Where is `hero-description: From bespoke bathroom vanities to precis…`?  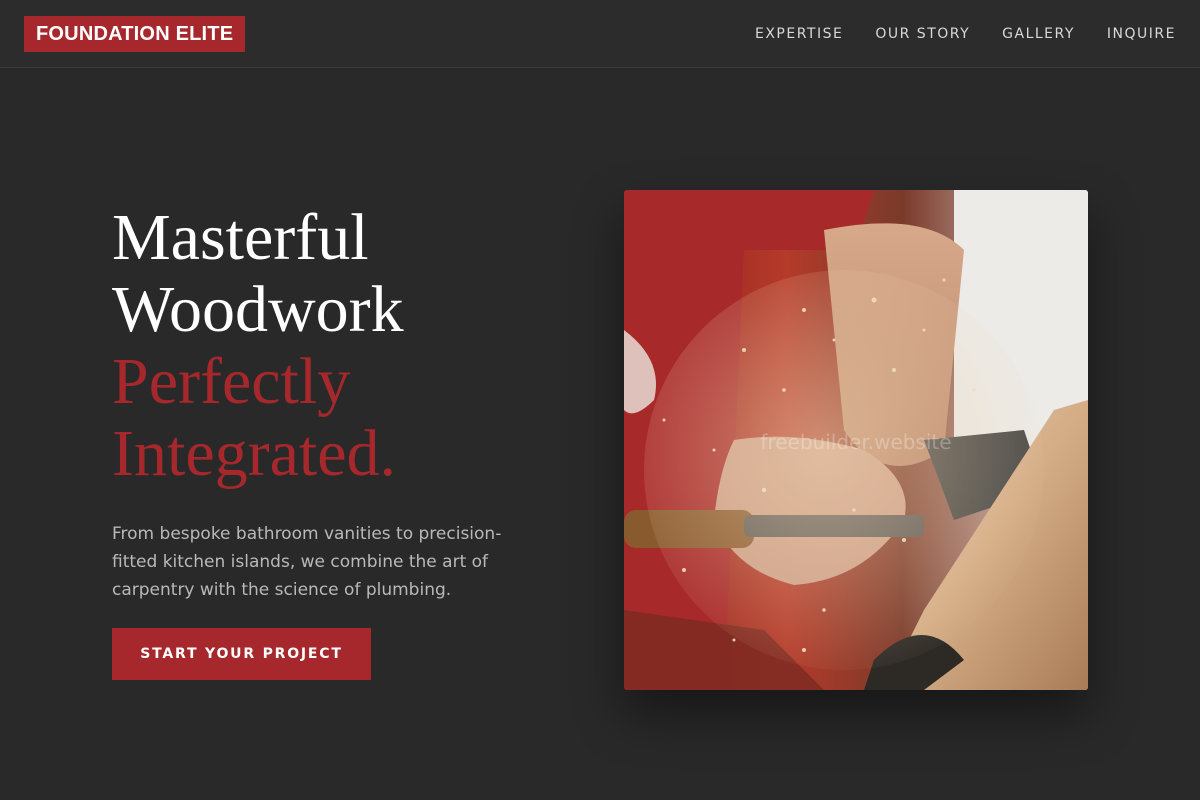
hero-description: From bespoke bathroom vanities to precis… is located at coordinates (307, 562).